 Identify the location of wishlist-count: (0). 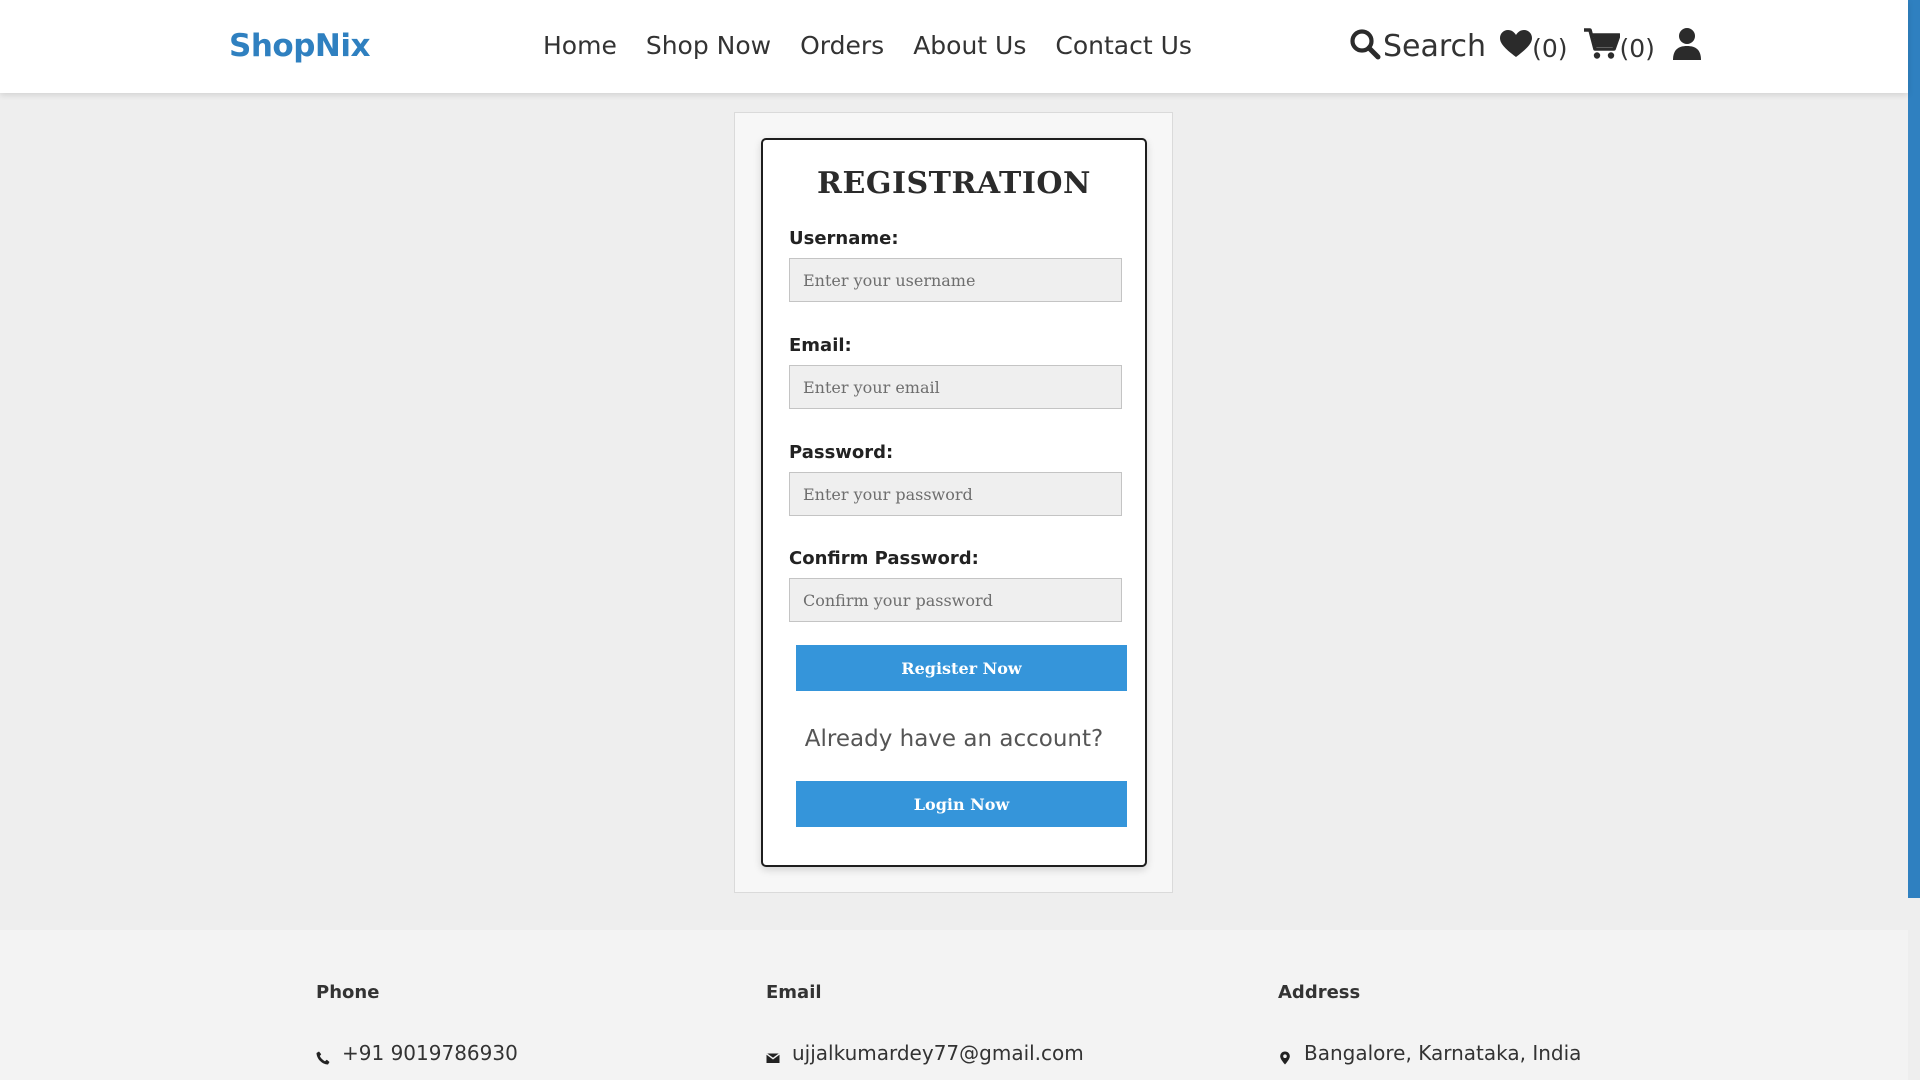
(1550, 48).